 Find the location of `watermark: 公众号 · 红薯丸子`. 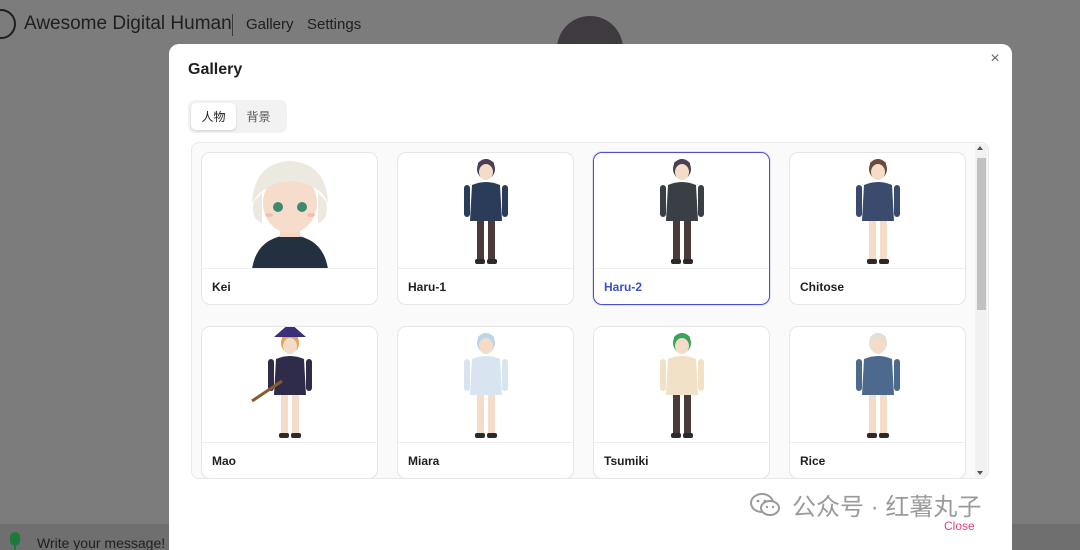

watermark: 公众号 · 红薯丸子 is located at coordinates (865, 504).